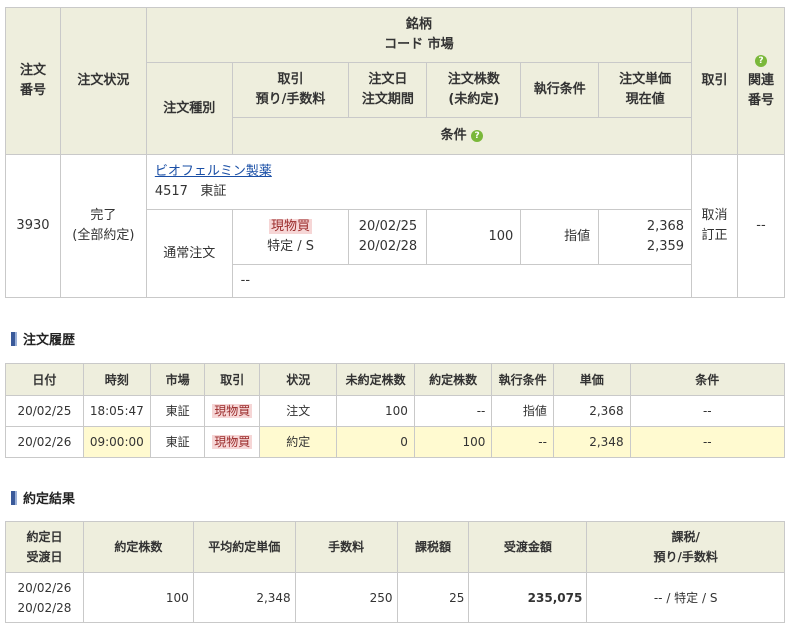 This screenshot has width=799, height=634. Describe the element at coordinates (44, 442) in the screenshot. I see `history-date: 20/02/26` at that location.